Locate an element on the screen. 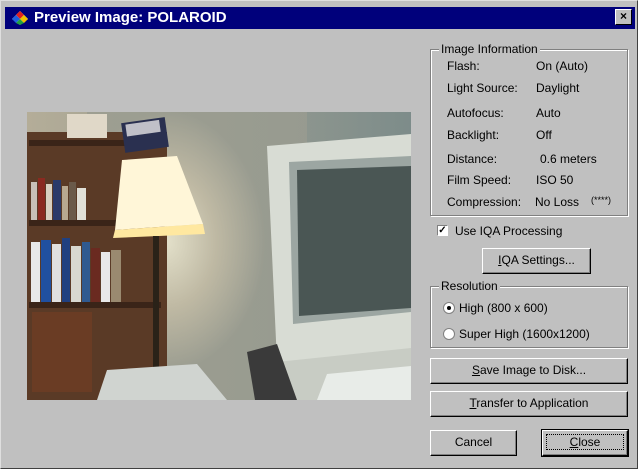 Image resolution: width=638 pixels, height=469 pixels. info-label-compression: Compression: is located at coordinates (484, 202).